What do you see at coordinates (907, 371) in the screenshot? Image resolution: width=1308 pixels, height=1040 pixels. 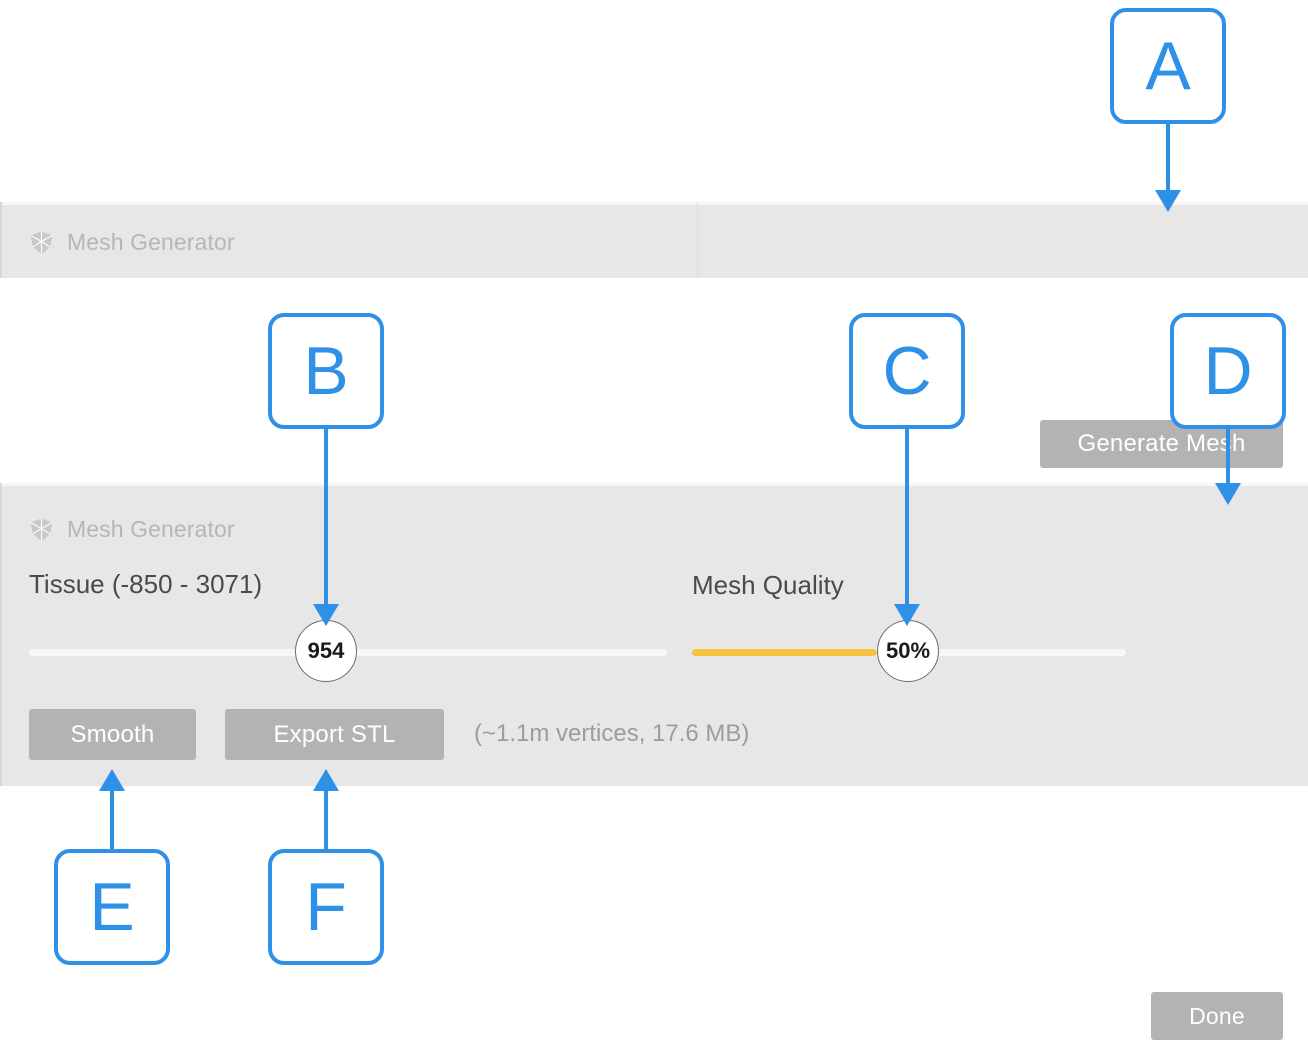 I see `callout-c-box: C` at bounding box center [907, 371].